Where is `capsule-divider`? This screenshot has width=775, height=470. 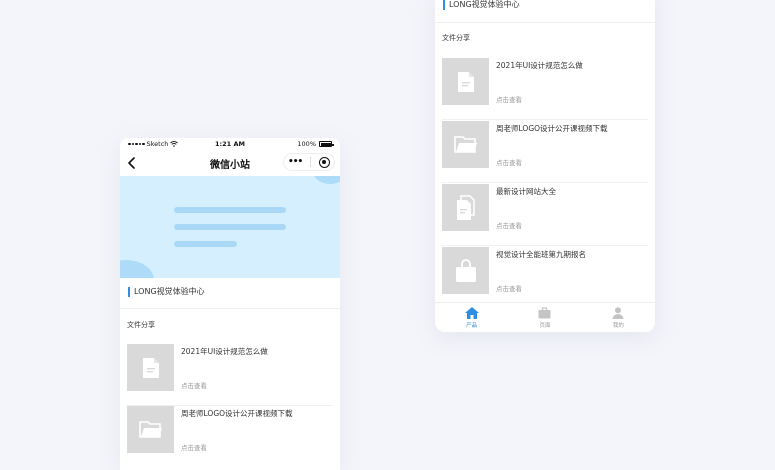
capsule-divider is located at coordinates (311, 162).